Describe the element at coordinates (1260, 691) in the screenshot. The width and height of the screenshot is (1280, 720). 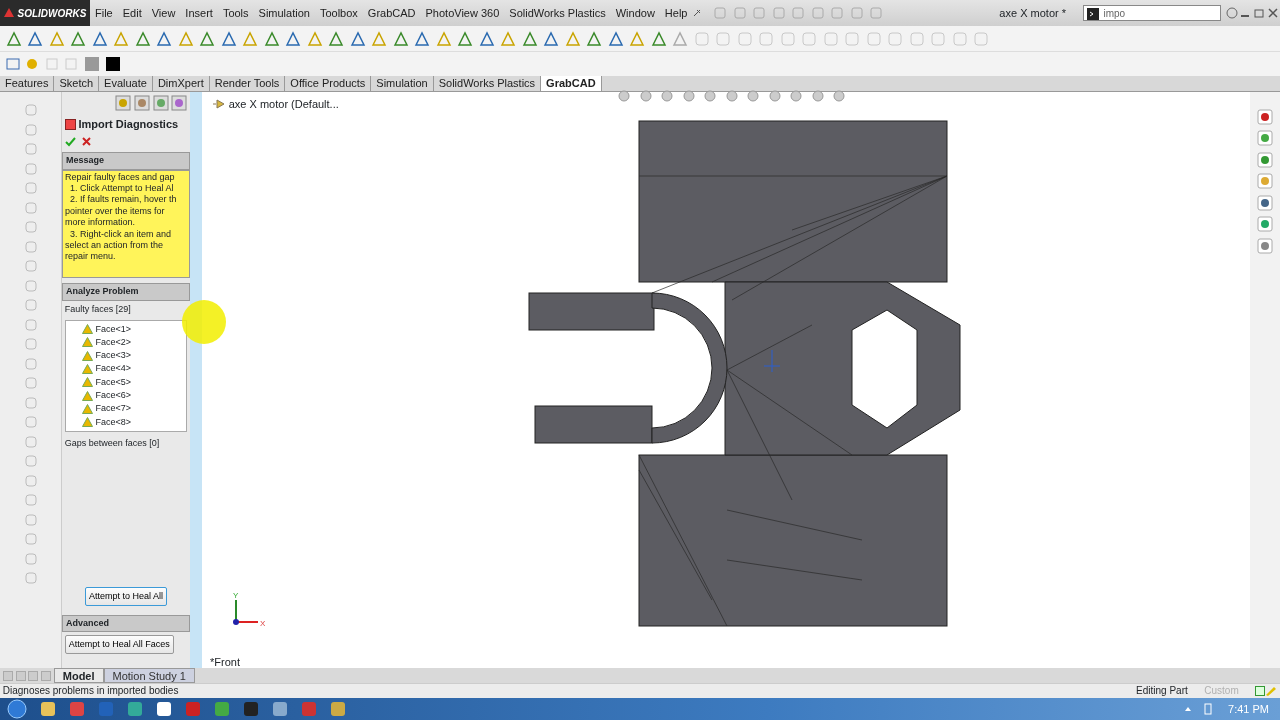
I see `status-icon` at that location.